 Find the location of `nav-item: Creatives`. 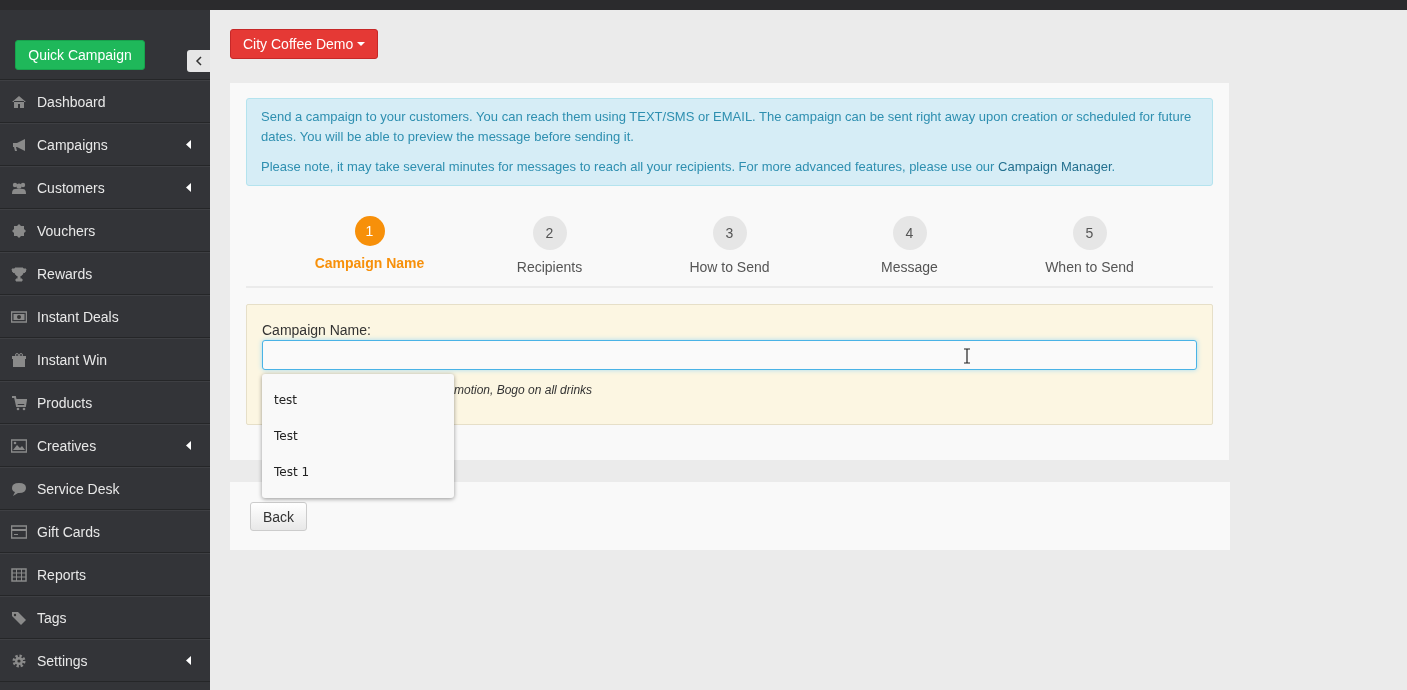

nav-item: Creatives is located at coordinates (105, 445).